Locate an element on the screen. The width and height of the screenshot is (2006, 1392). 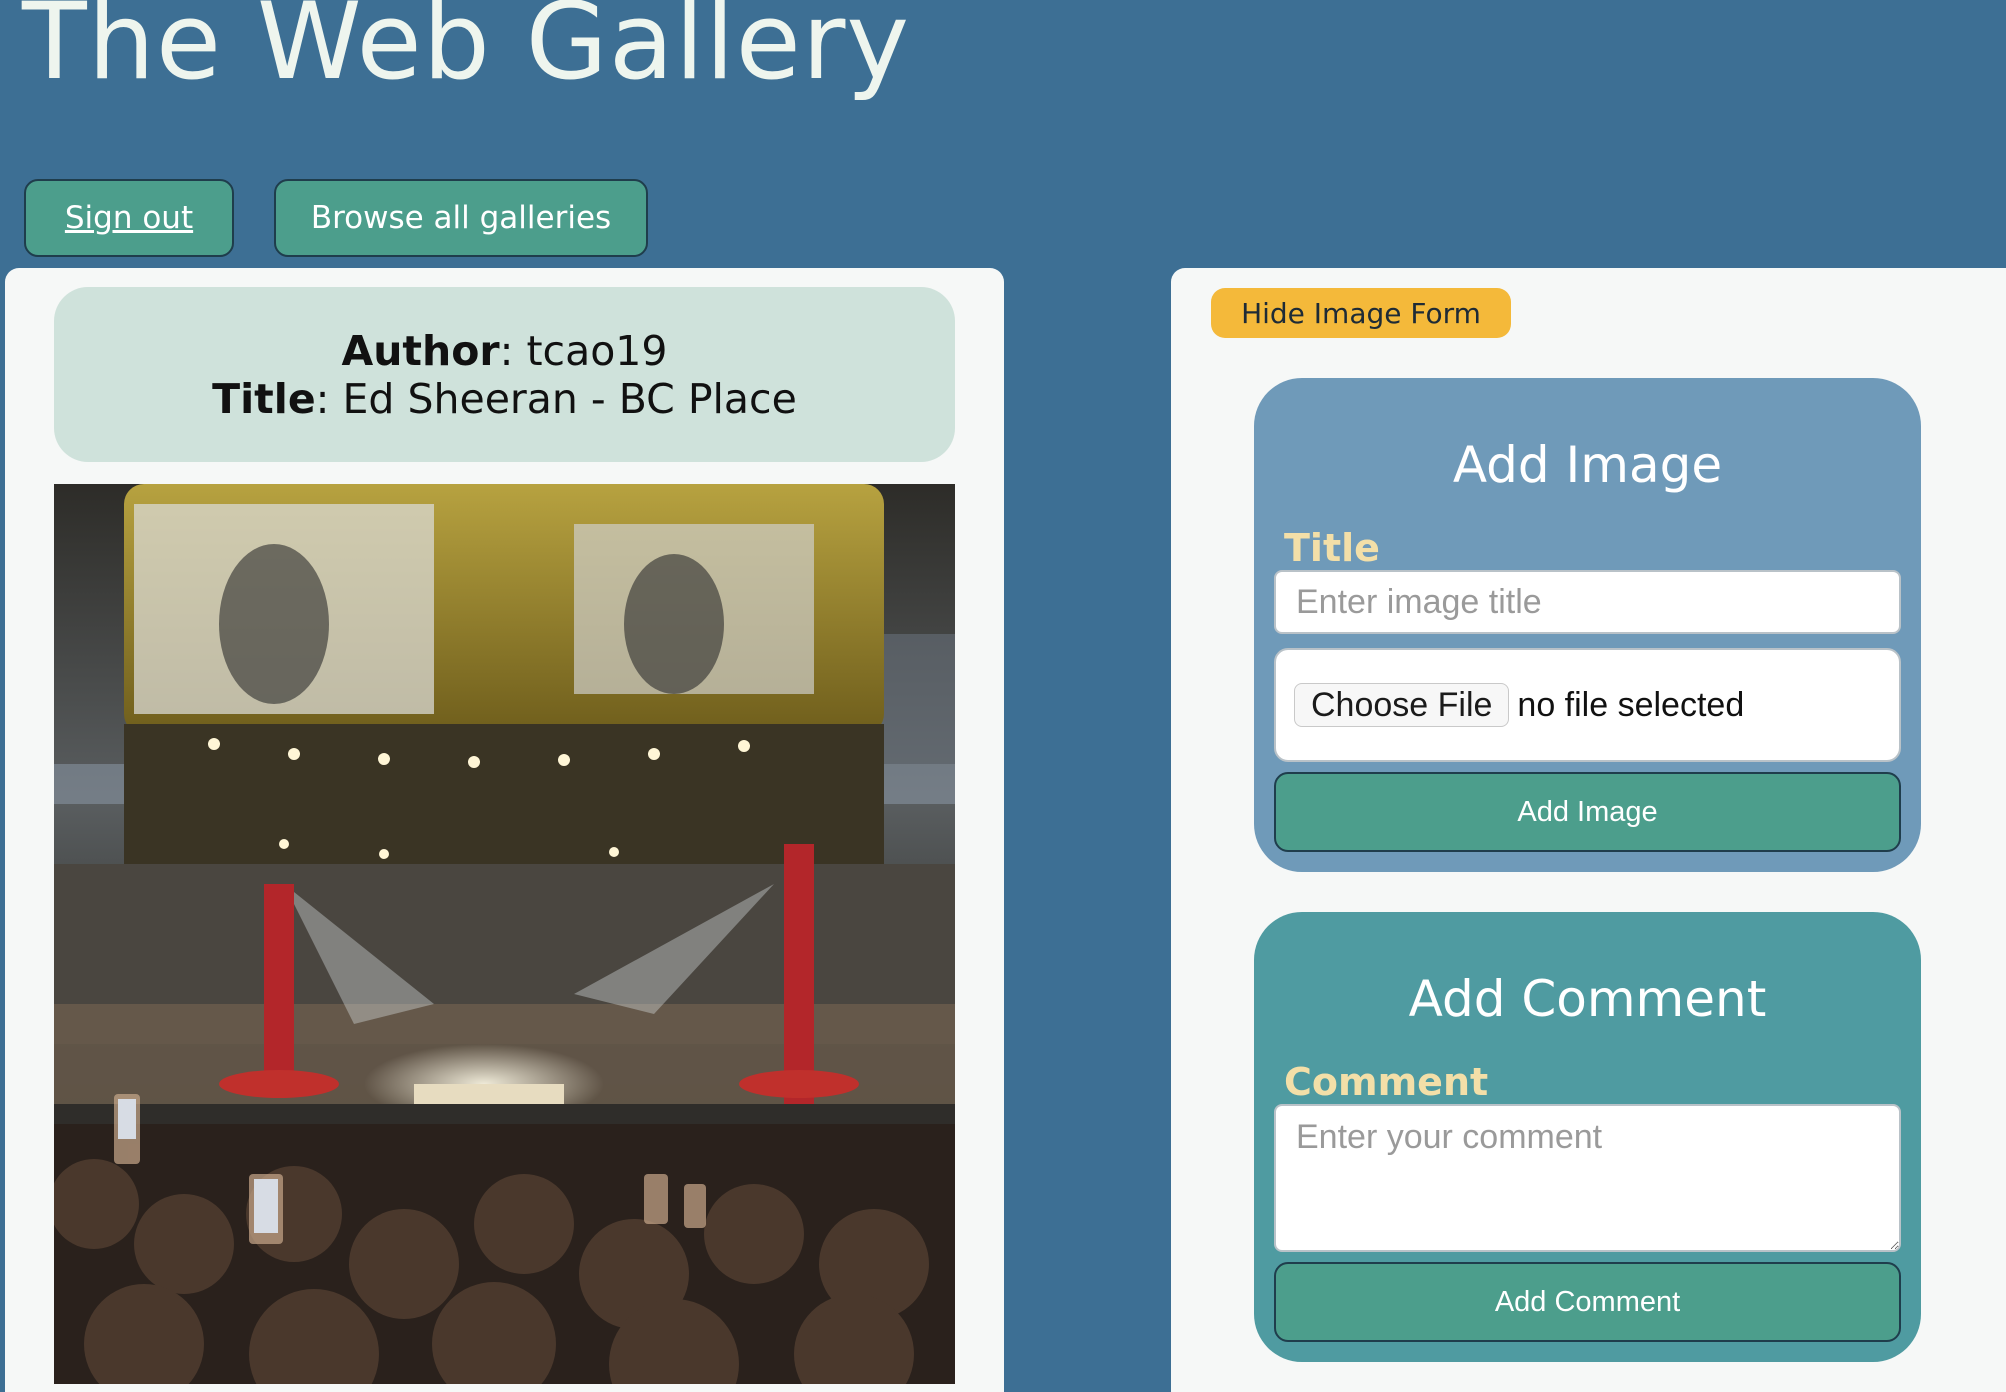
author-value: tcao19 is located at coordinates (597, 350).